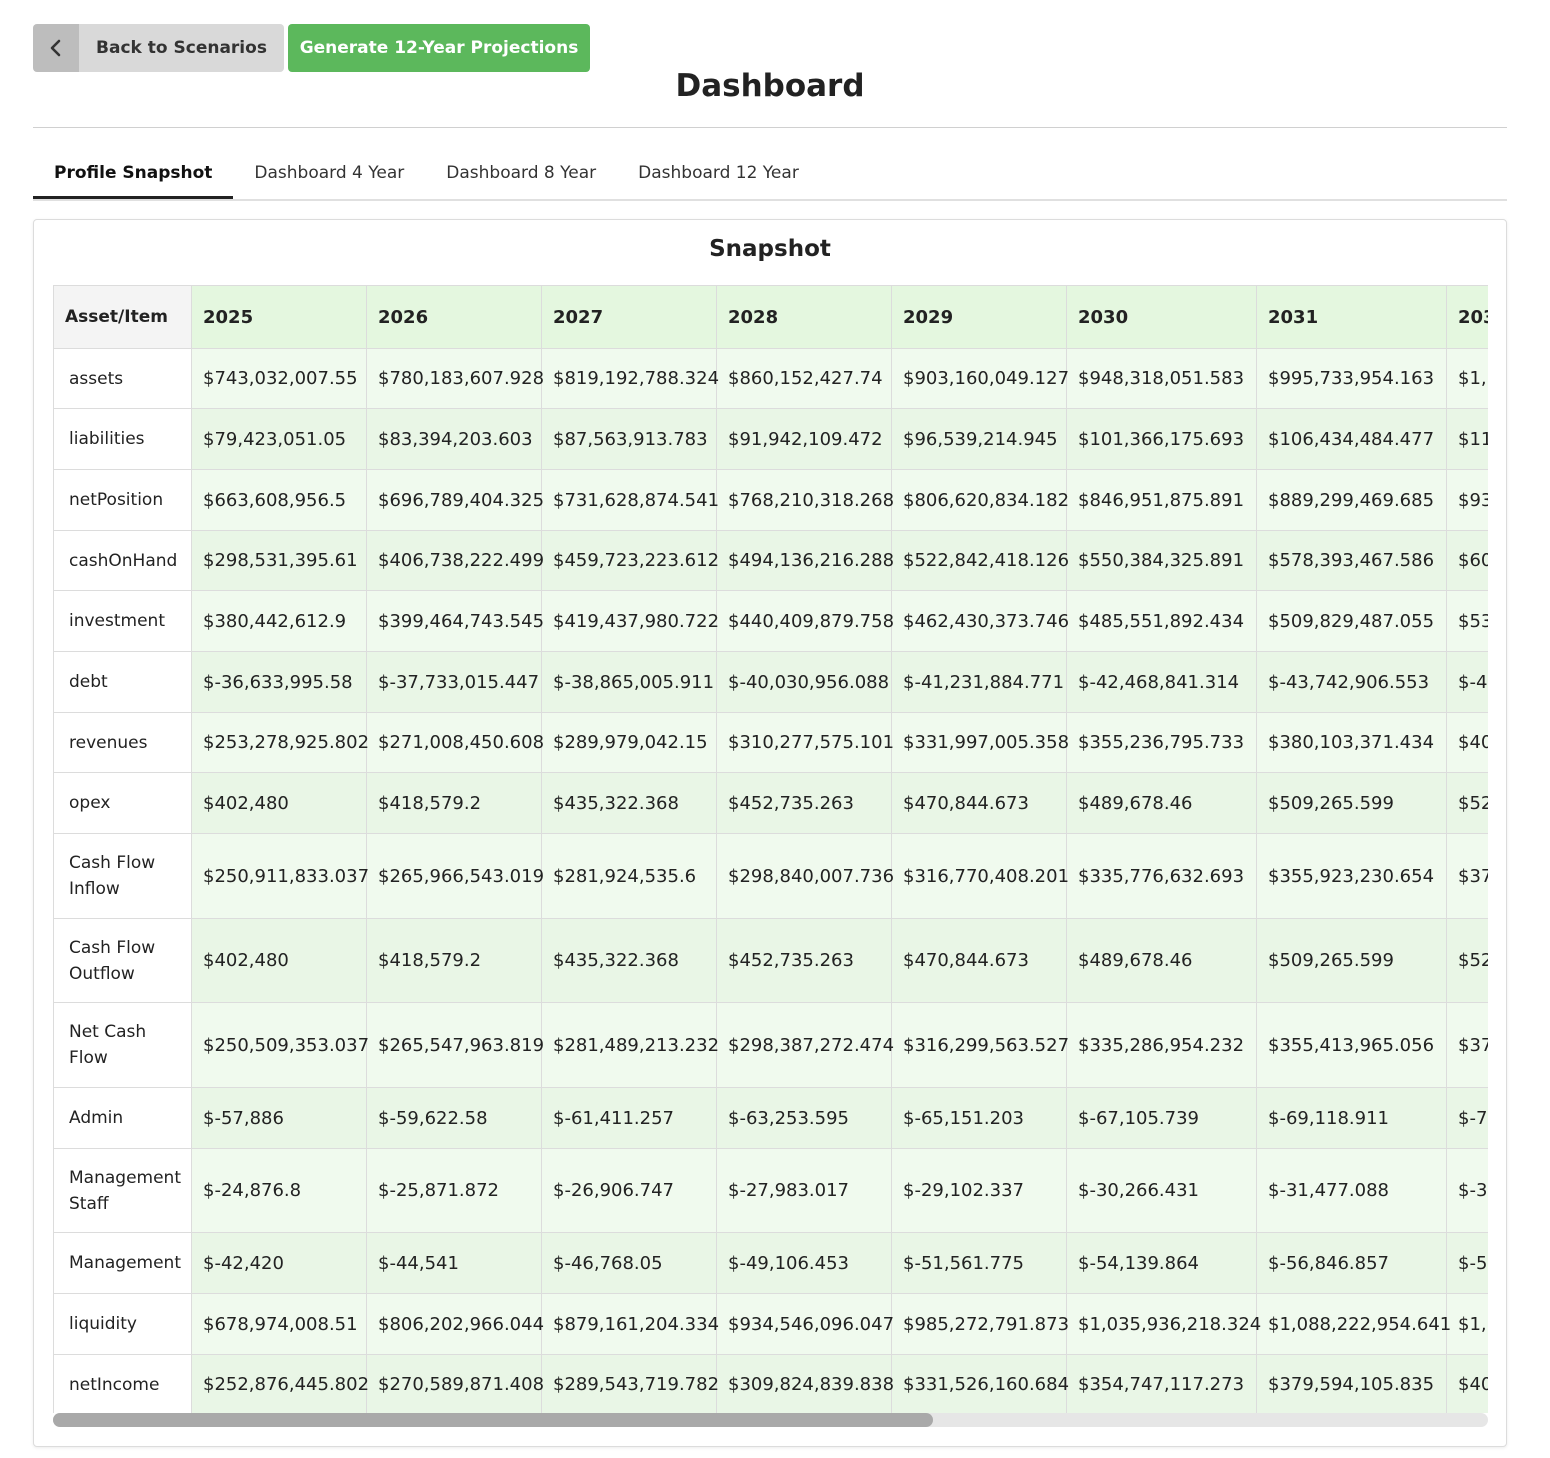 This screenshot has height=1458, width=1550. Describe the element at coordinates (629, 1190) in the screenshot. I see `table-cell: $-26,906.747` at that location.